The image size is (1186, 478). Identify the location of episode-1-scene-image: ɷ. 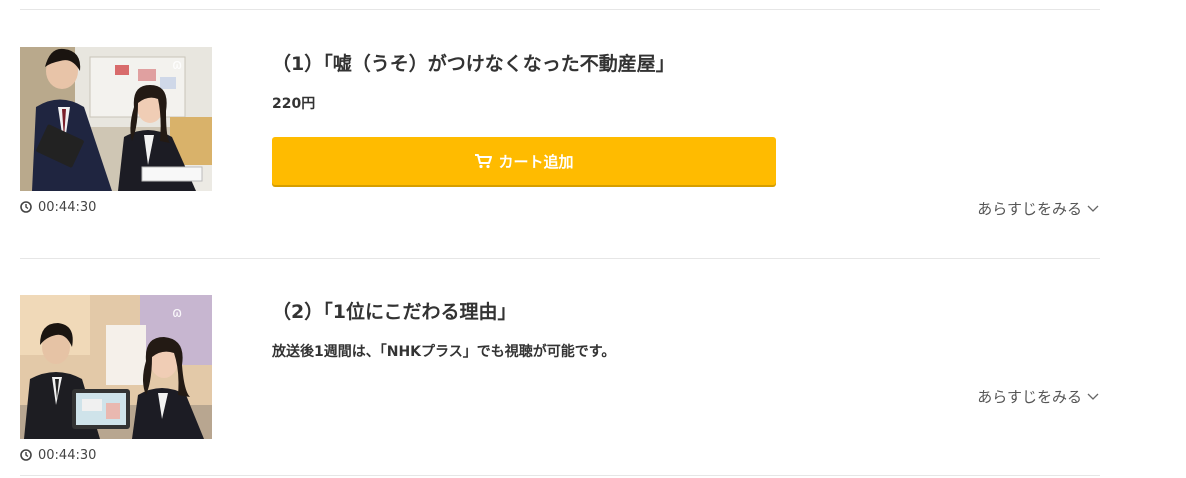
(116, 119).